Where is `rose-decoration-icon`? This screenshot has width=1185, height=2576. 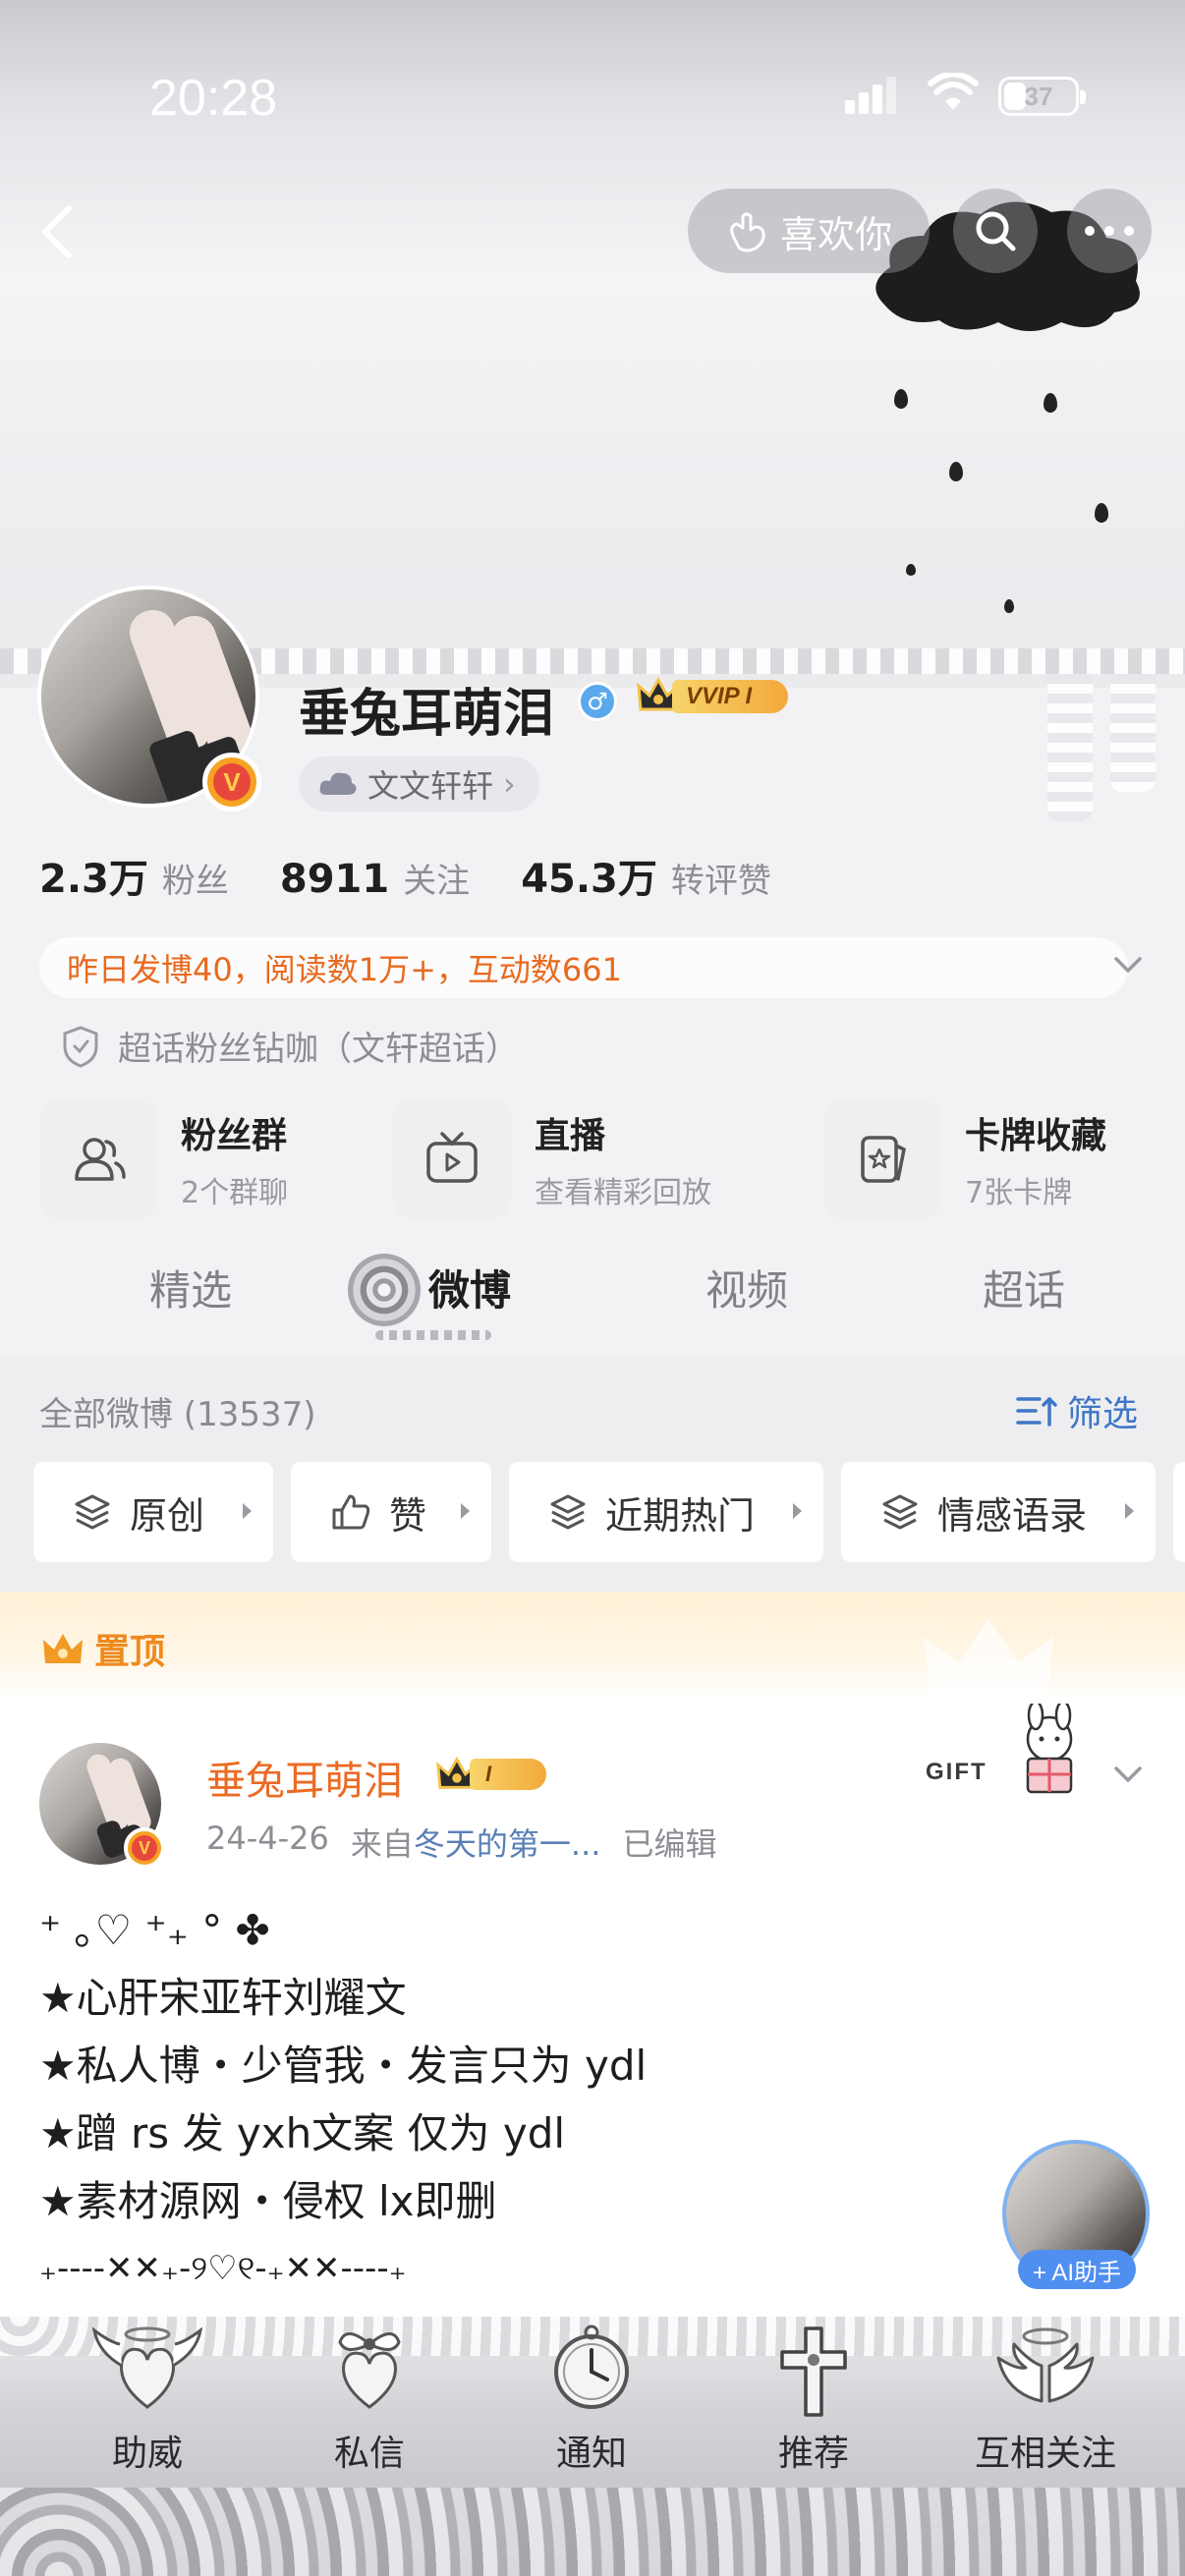
rose-decoration-icon is located at coordinates (384, 1290).